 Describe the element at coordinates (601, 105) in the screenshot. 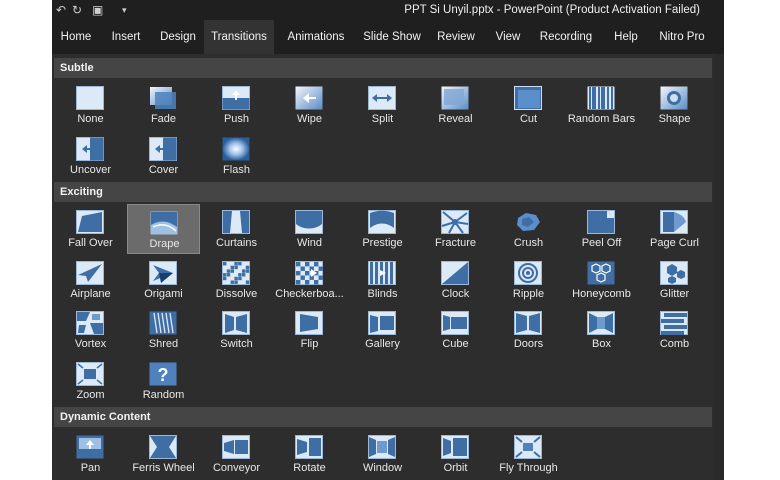

I see `transition-random-bars: Random Bars` at that location.